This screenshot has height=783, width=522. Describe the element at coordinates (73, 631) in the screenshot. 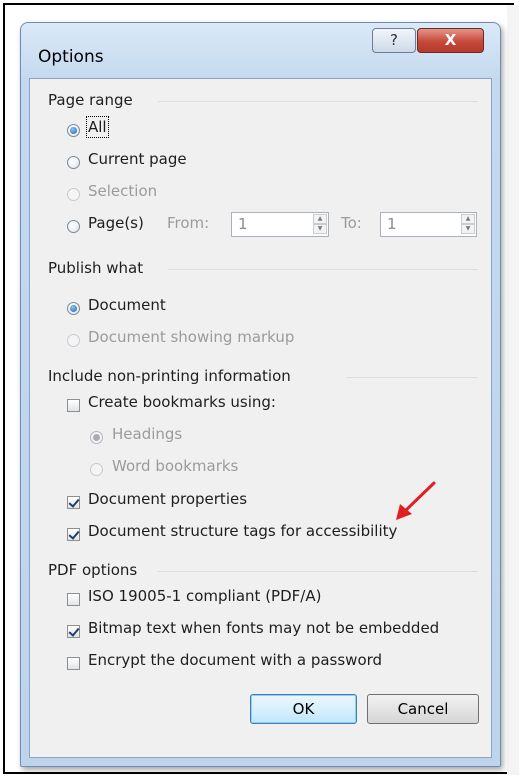

I see `bitmap-text-checkbox` at that location.